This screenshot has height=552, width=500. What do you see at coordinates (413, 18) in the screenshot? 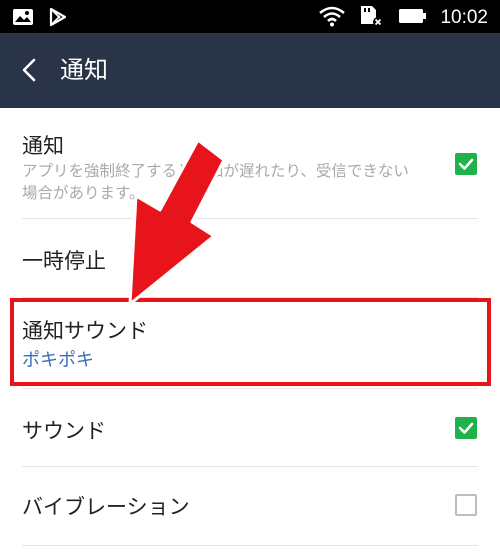
I see `battery-icon` at bounding box center [413, 18].